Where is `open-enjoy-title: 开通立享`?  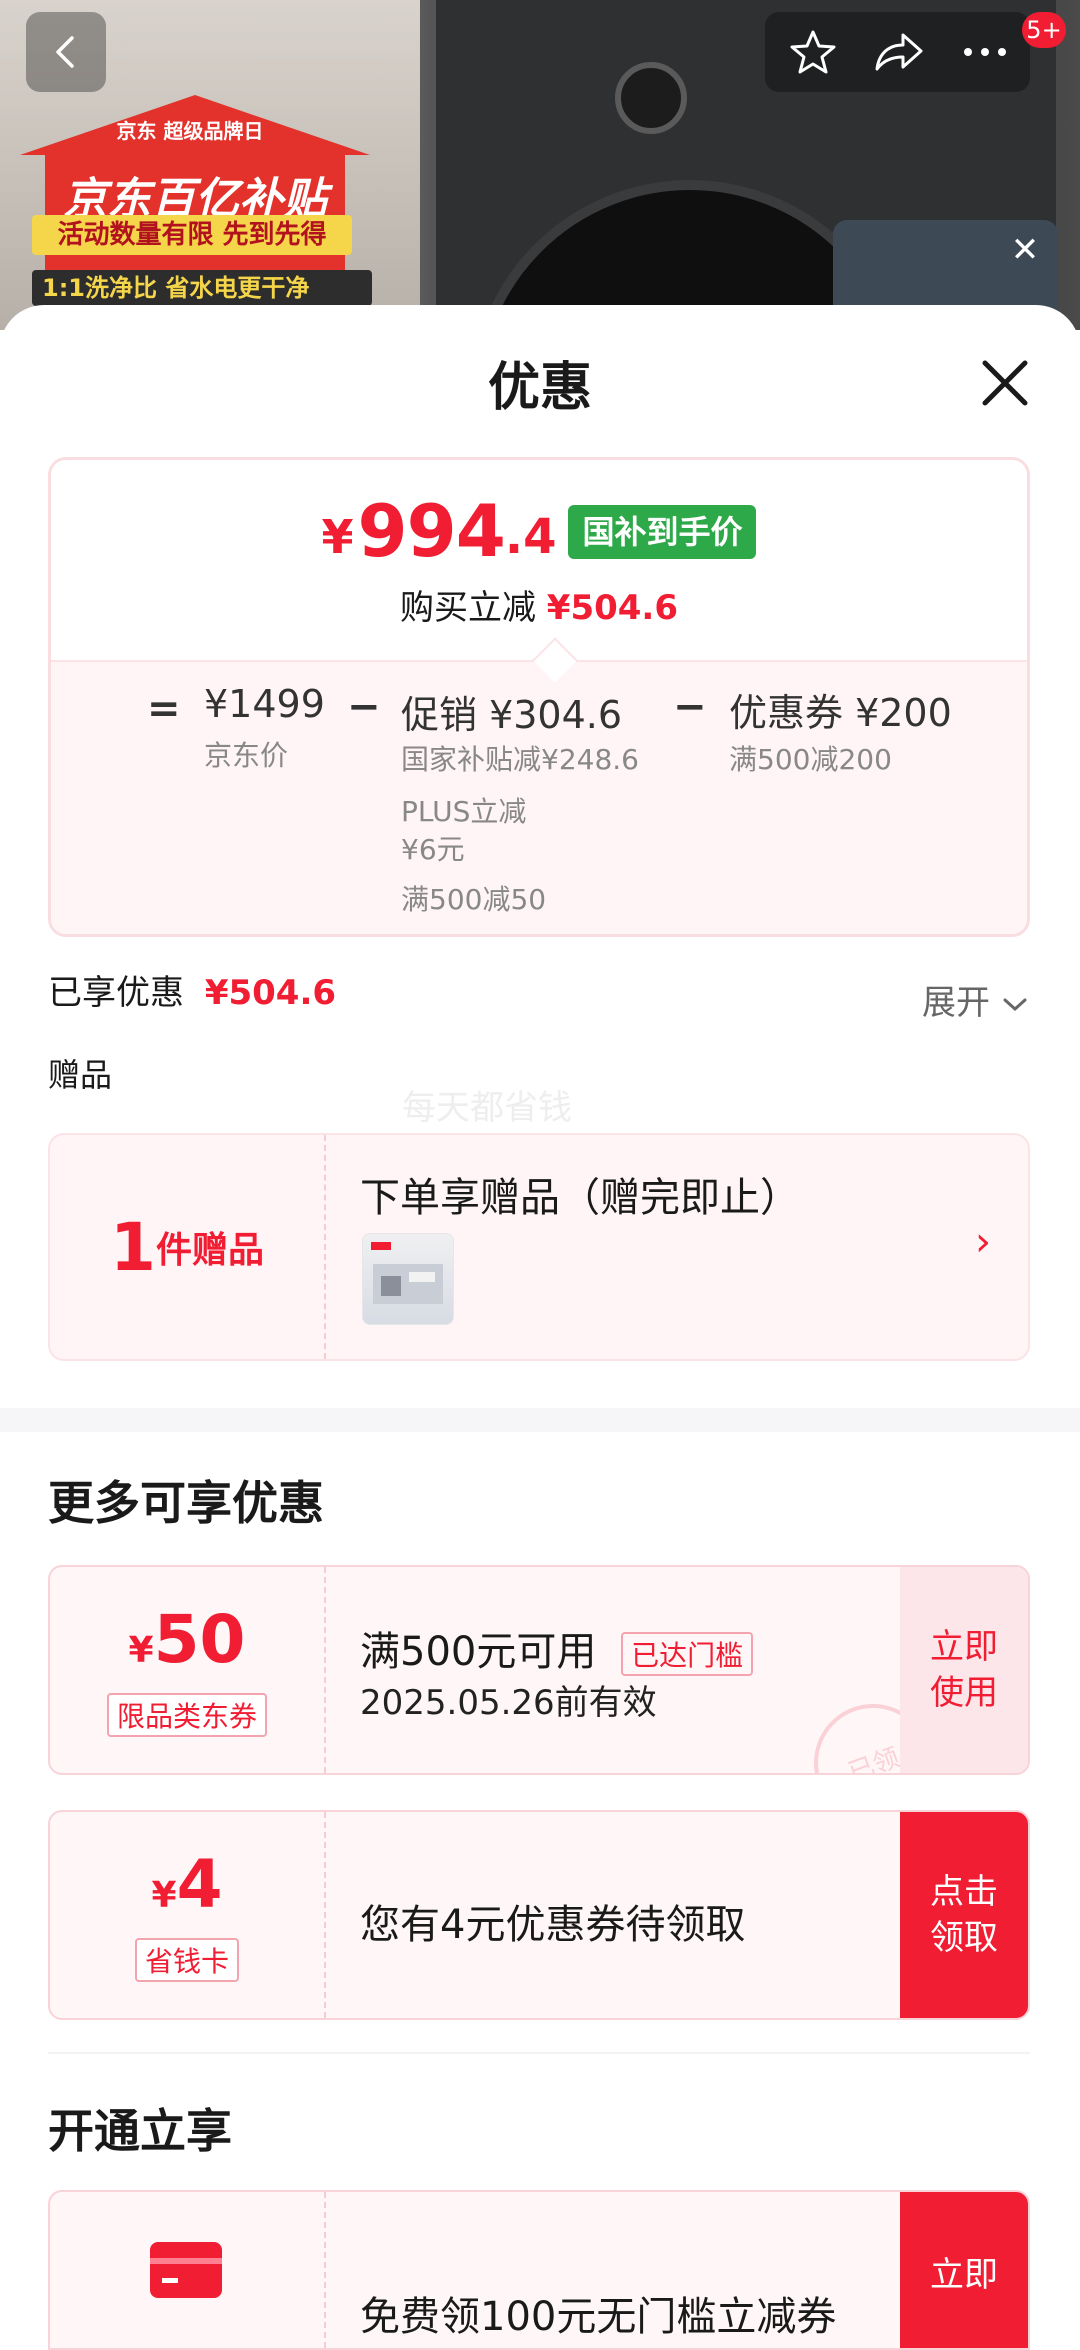
open-enjoy-title: 开通立享 is located at coordinates (140, 2131).